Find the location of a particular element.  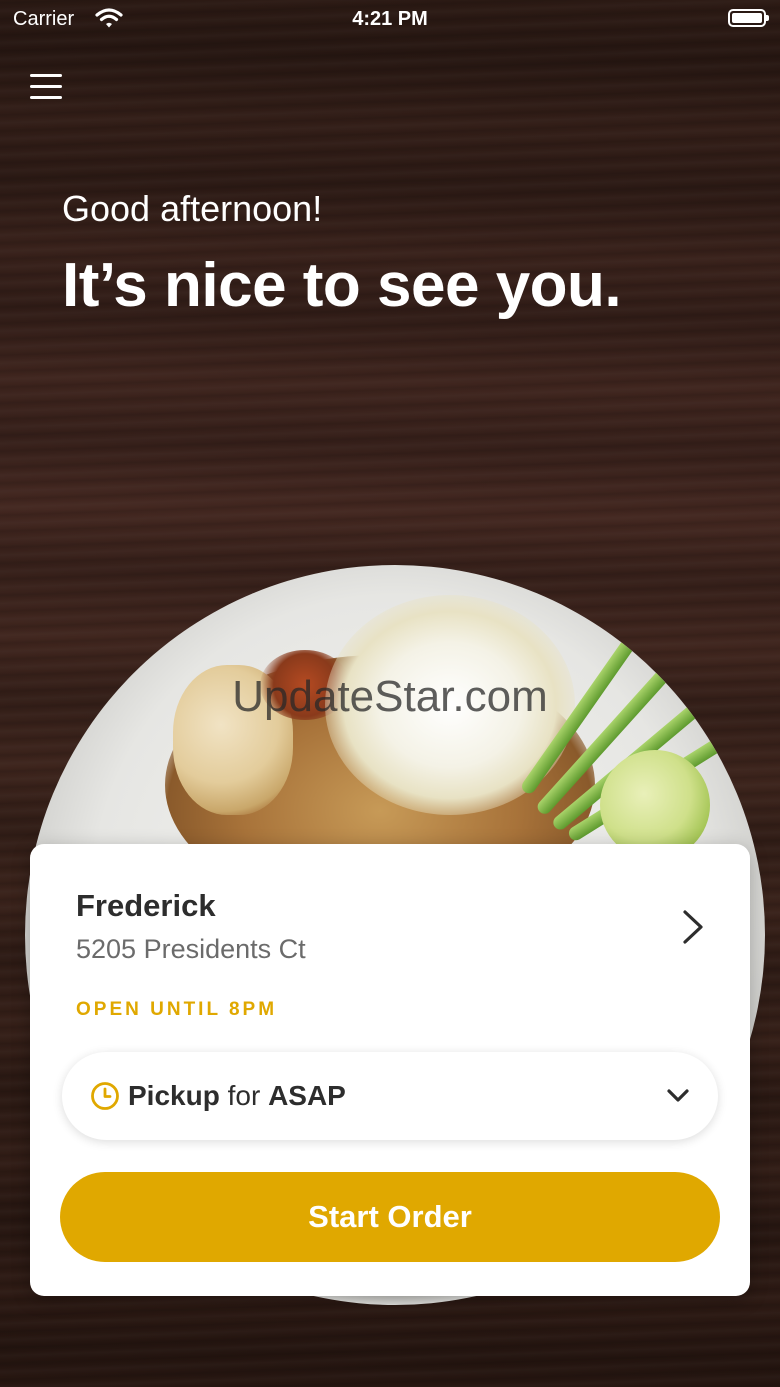

store-selector: Frederick 5205 Presidents Ct is located at coordinates (390, 914).